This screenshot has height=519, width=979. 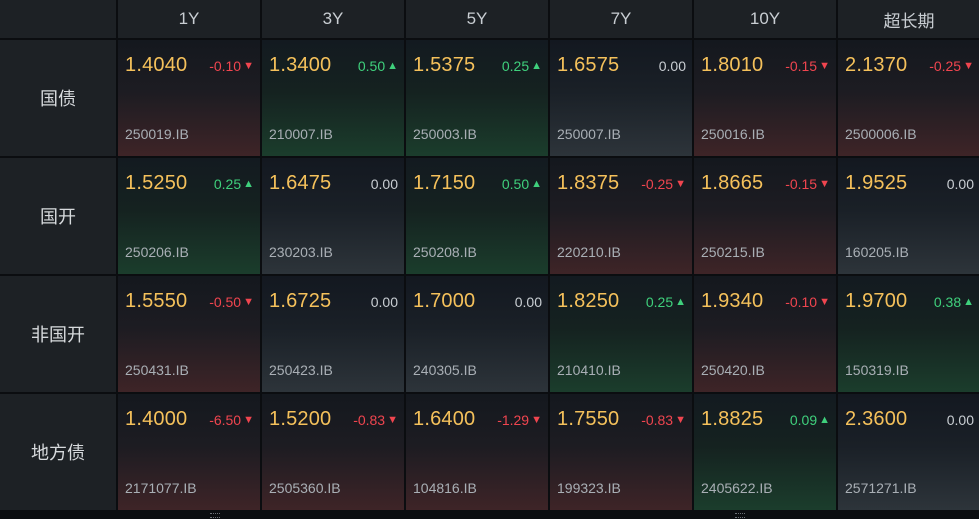 I want to click on change-badge: -0.50 ▼, so click(x=231, y=302).